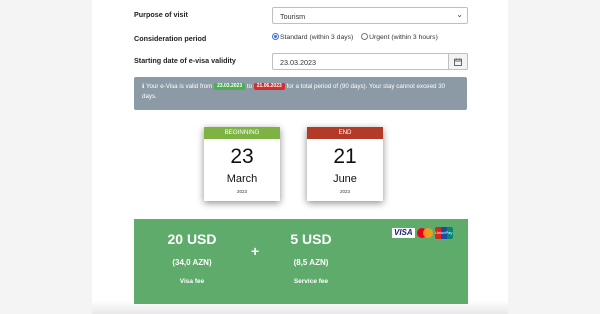 This screenshot has width=600, height=314. Describe the element at coordinates (344, 191) in the screenshot. I see `end-year: 2023` at that location.